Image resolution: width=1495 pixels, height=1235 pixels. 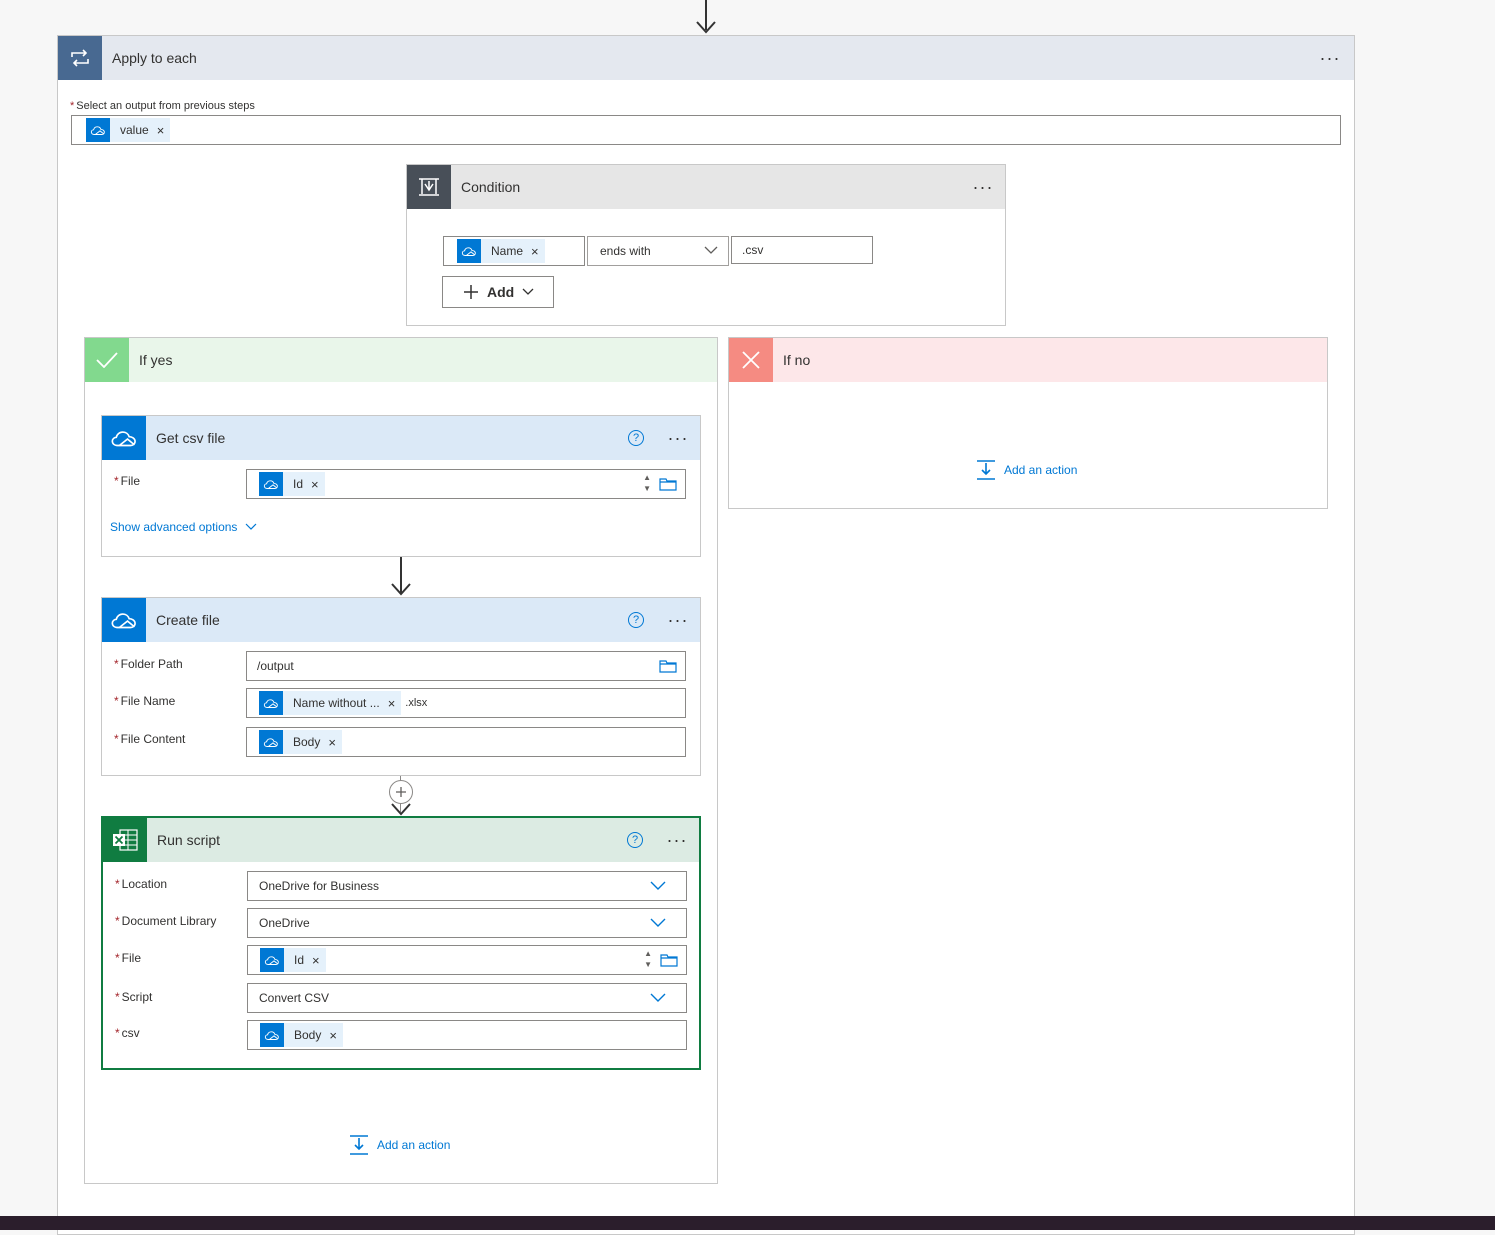 I want to click on check-icon, so click(x=107, y=360).